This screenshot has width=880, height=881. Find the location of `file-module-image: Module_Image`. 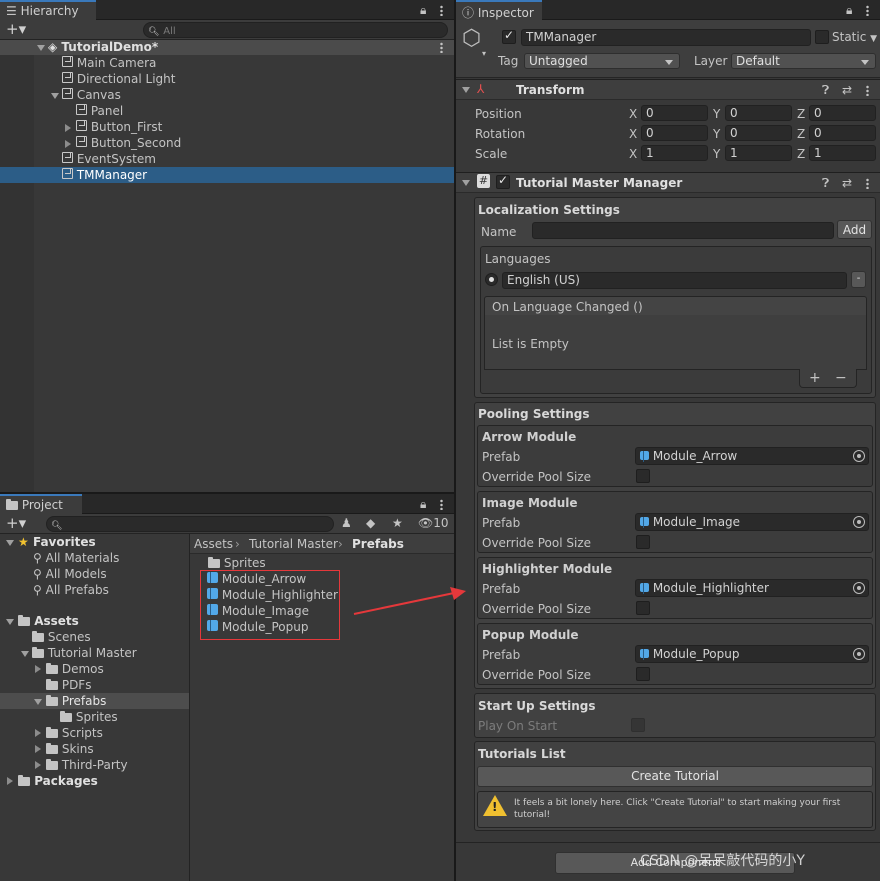

file-module-image: Module_Image is located at coordinates (258, 611).